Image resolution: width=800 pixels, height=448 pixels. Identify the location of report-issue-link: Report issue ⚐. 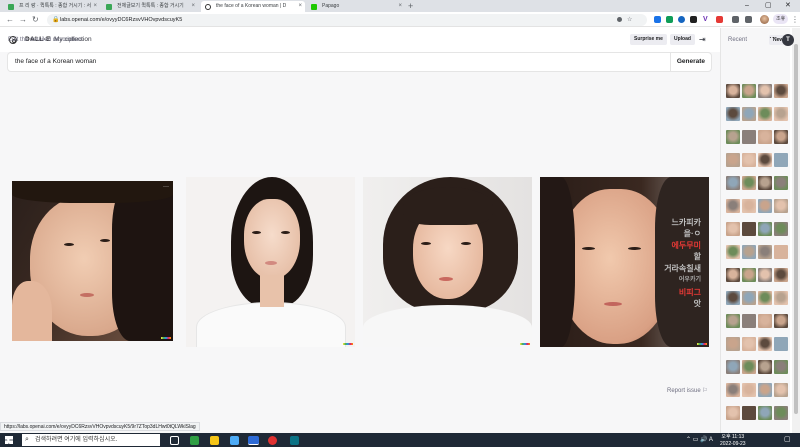
(687, 390).